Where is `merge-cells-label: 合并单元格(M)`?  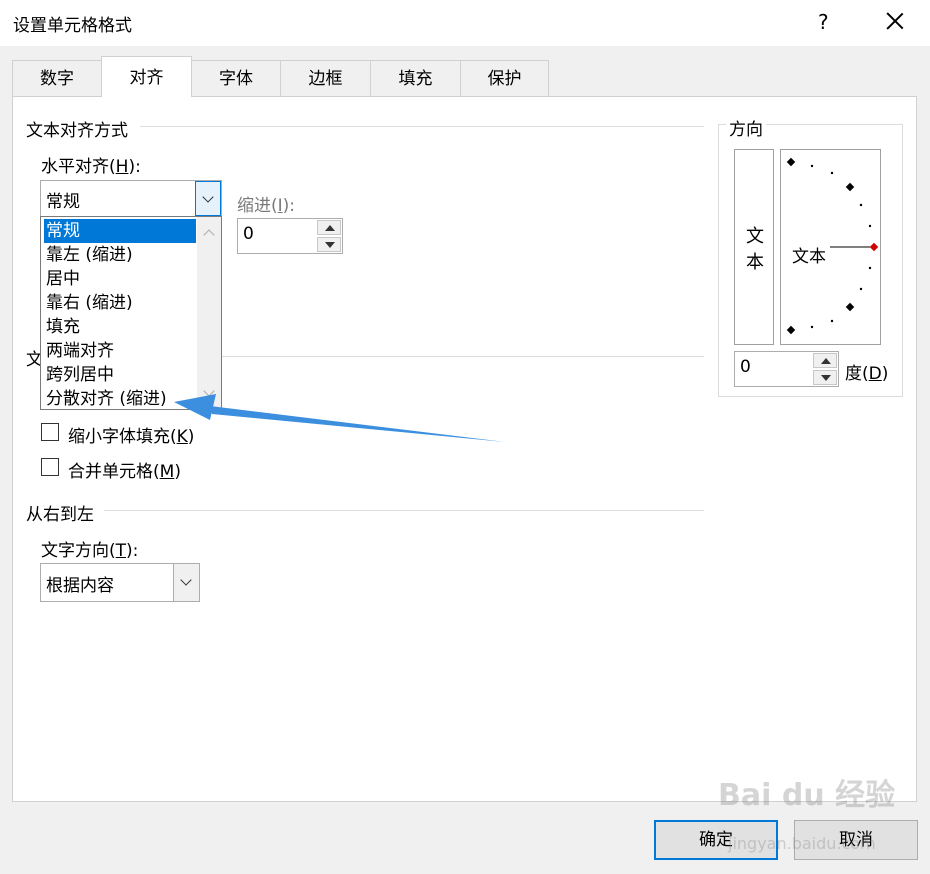 merge-cells-label: 合并单元格(M) is located at coordinates (124, 472).